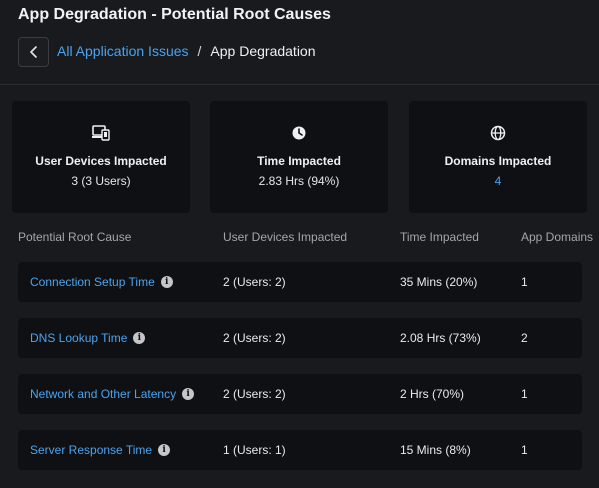  I want to click on summary-devices-label: User Devices Impacted, so click(101, 161).